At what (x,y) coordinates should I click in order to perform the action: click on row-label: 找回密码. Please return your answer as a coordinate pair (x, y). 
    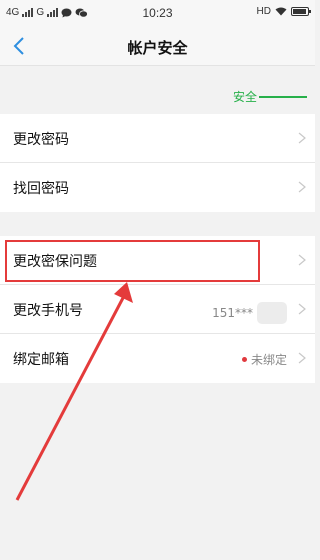
    Looking at the image, I should click on (41, 189).